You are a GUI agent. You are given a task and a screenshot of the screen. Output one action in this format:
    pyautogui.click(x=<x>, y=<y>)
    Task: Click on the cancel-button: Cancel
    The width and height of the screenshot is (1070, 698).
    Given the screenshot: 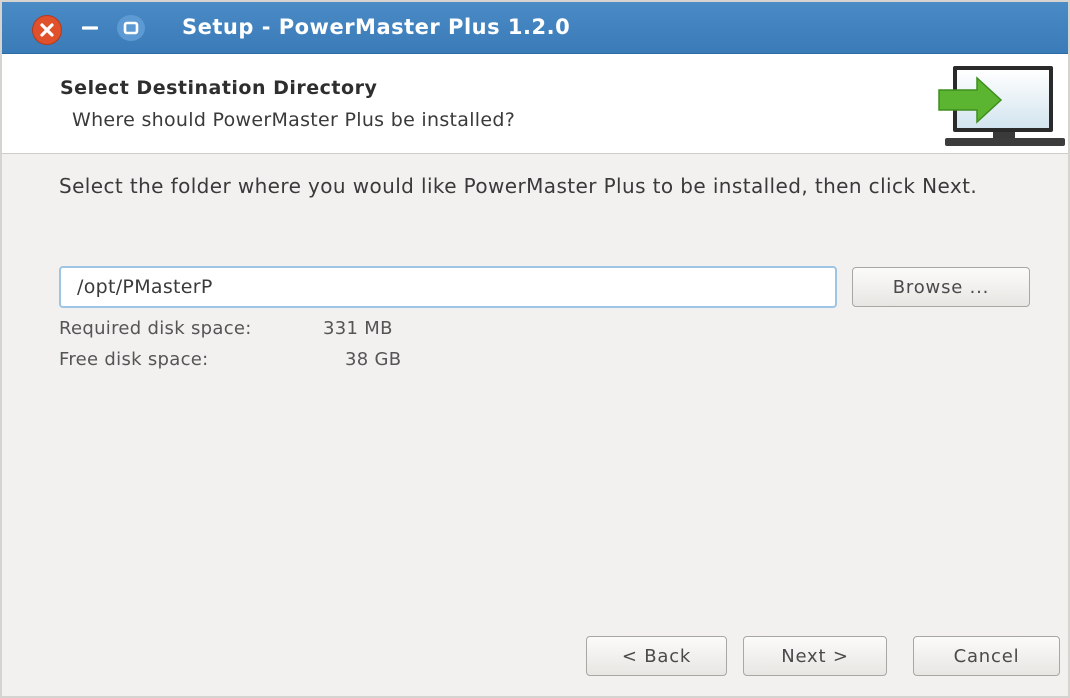 What is the action you would take?
    pyautogui.click(x=986, y=656)
    